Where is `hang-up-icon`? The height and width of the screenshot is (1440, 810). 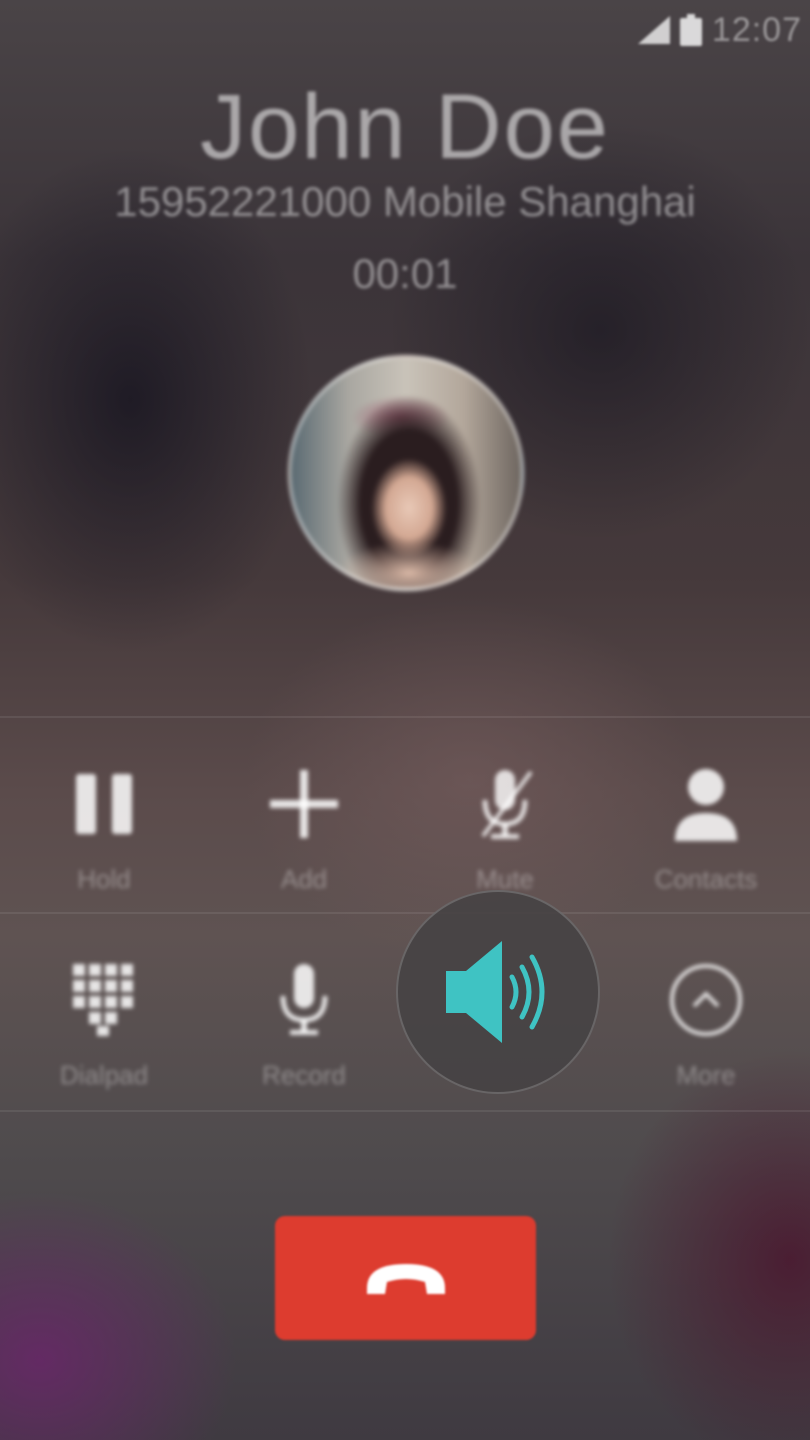
hang-up-icon is located at coordinates (405, 1279).